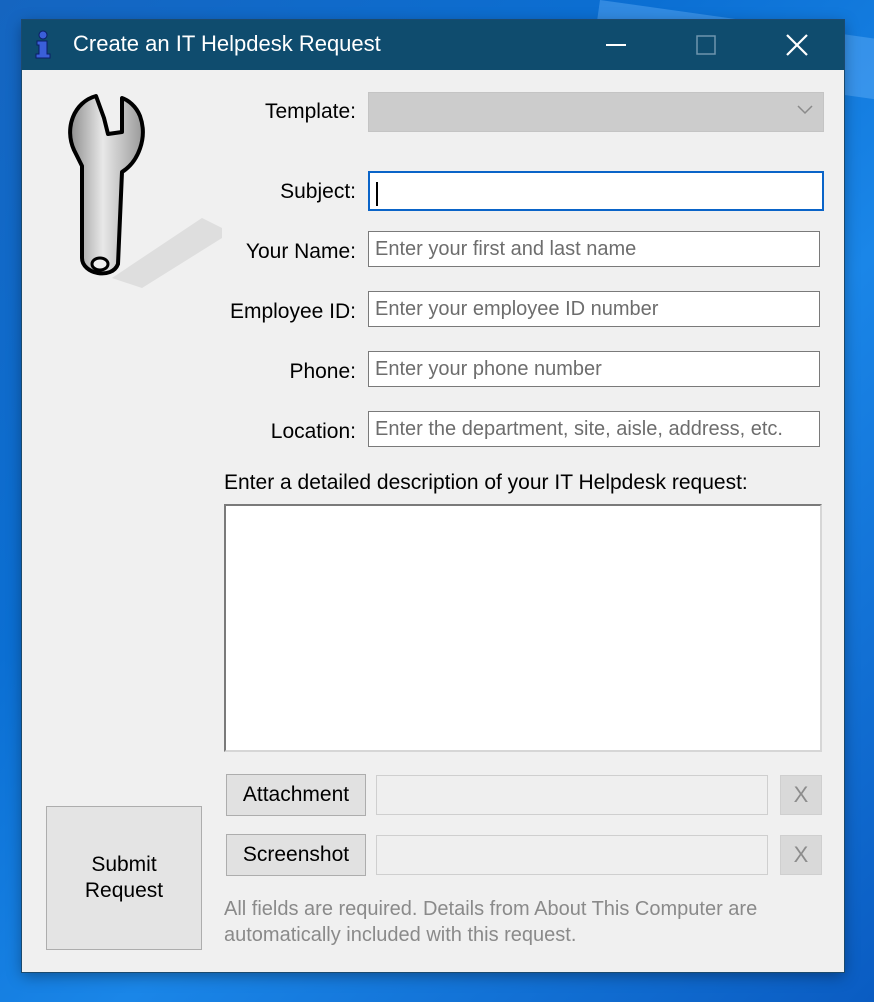  What do you see at coordinates (124, 878) in the screenshot?
I see `submit-request-button: Submit Request` at bounding box center [124, 878].